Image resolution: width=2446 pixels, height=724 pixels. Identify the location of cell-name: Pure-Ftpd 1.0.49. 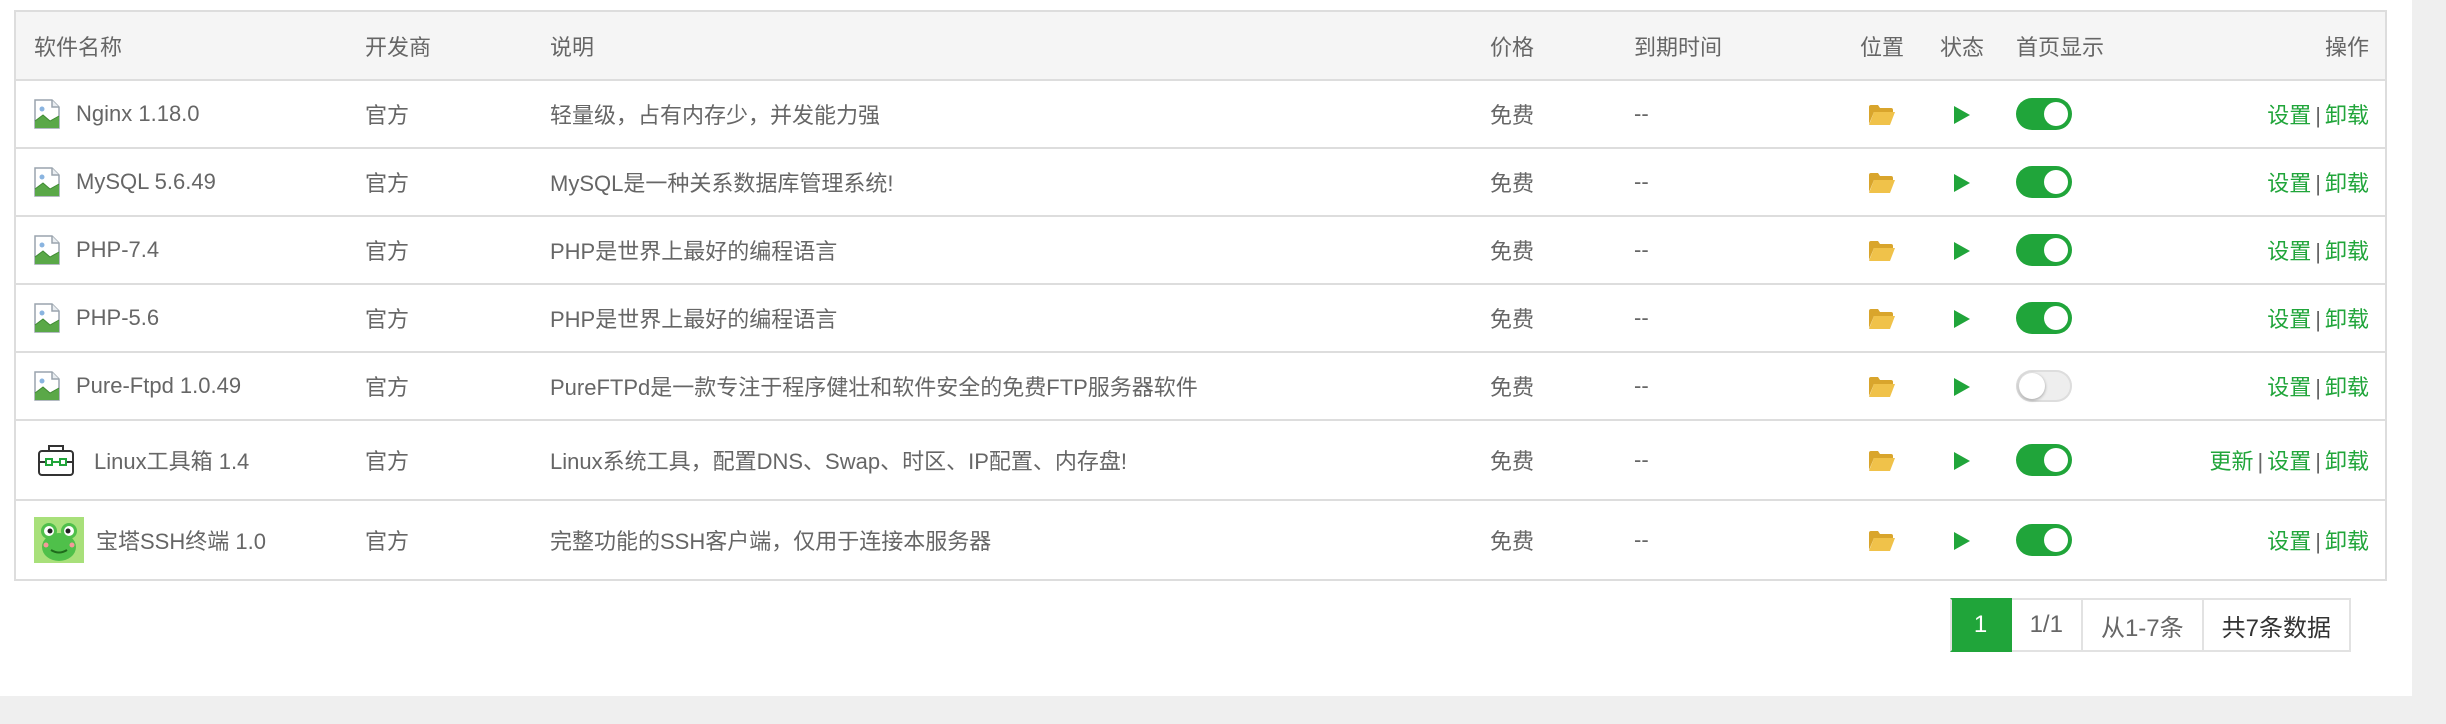
(181, 386).